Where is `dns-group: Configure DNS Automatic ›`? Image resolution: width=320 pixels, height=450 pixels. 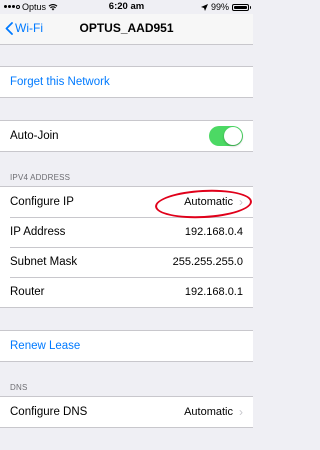
dns-group: Configure DNS Automatic › is located at coordinates (126, 412).